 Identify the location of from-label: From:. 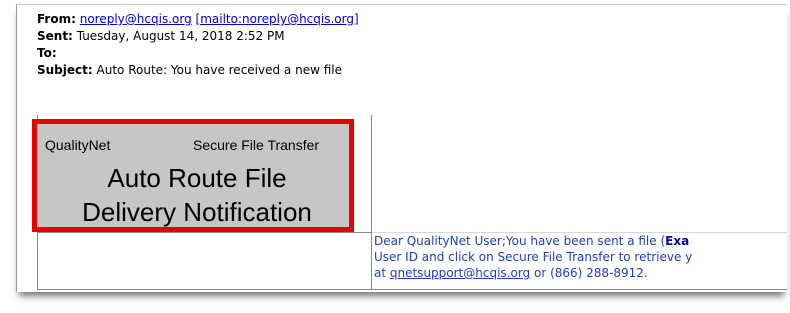
(56, 19).